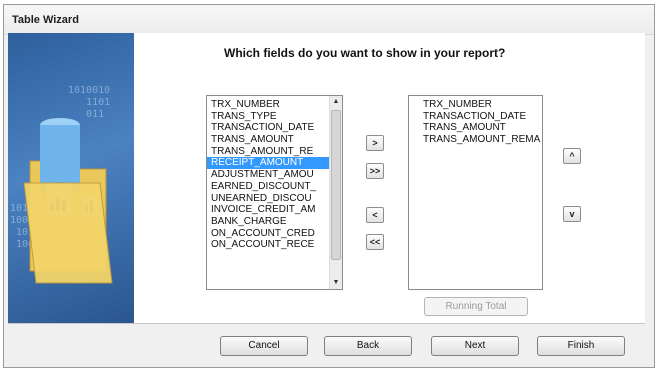 Image resolution: width=659 pixels, height=371 pixels. I want to click on database-folder-icon, so click(68, 201).